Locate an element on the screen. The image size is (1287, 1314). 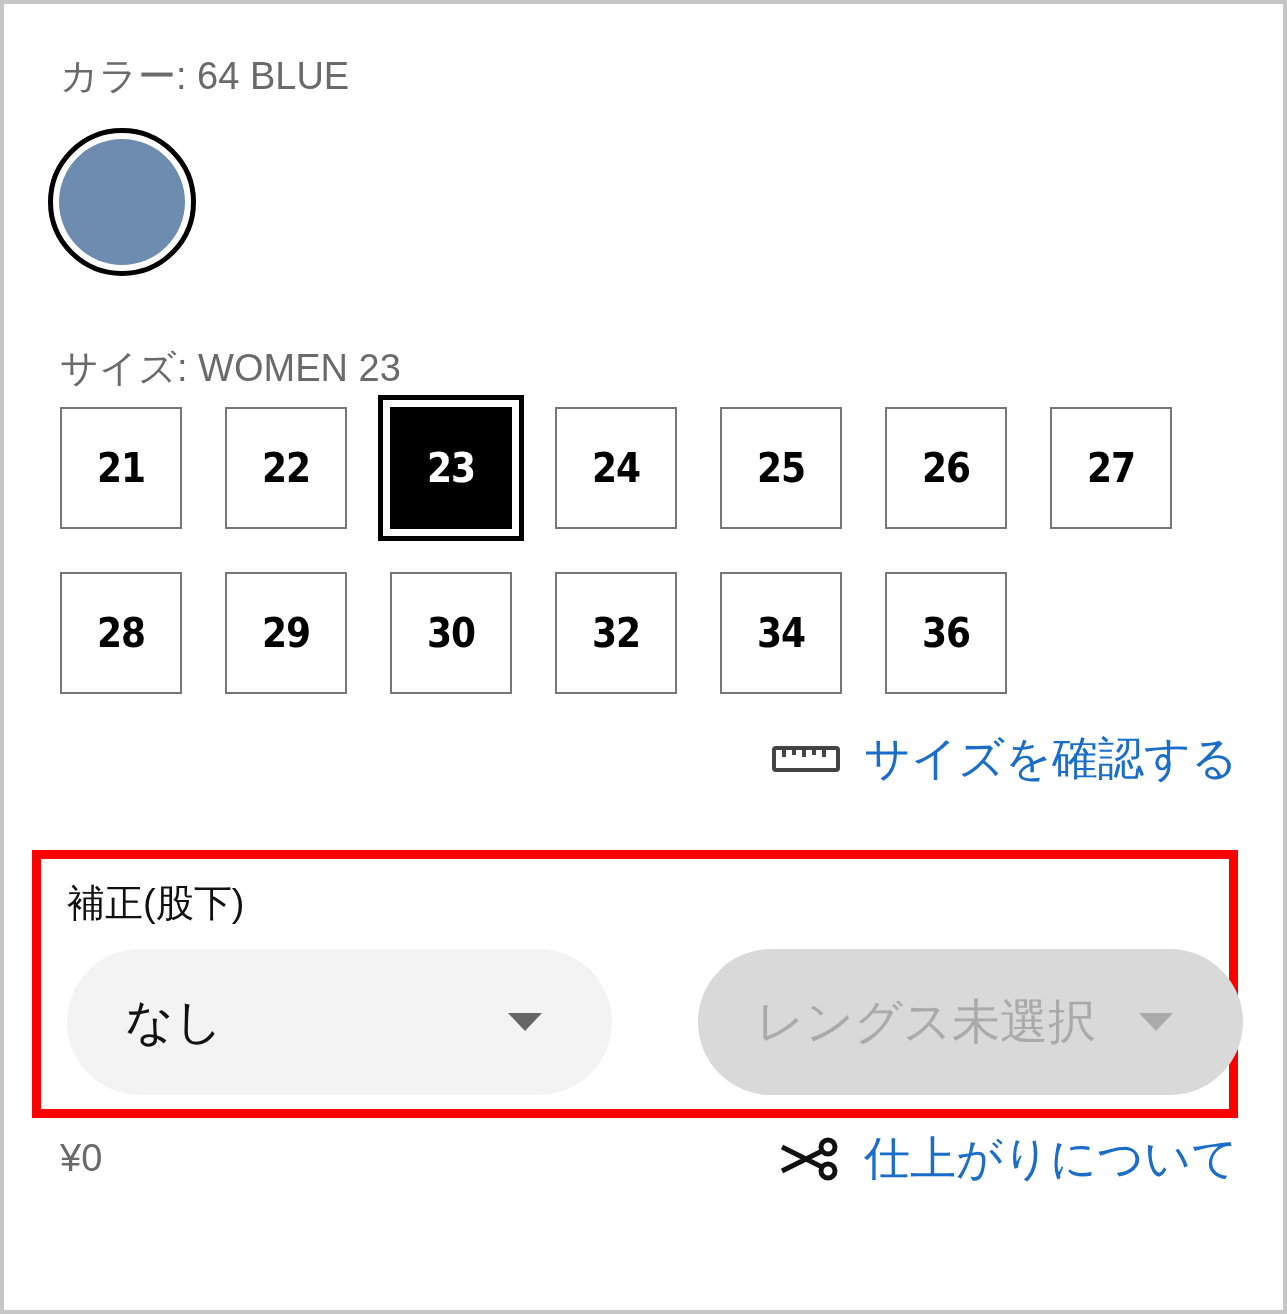
color-swatch is located at coordinates (122, 201).